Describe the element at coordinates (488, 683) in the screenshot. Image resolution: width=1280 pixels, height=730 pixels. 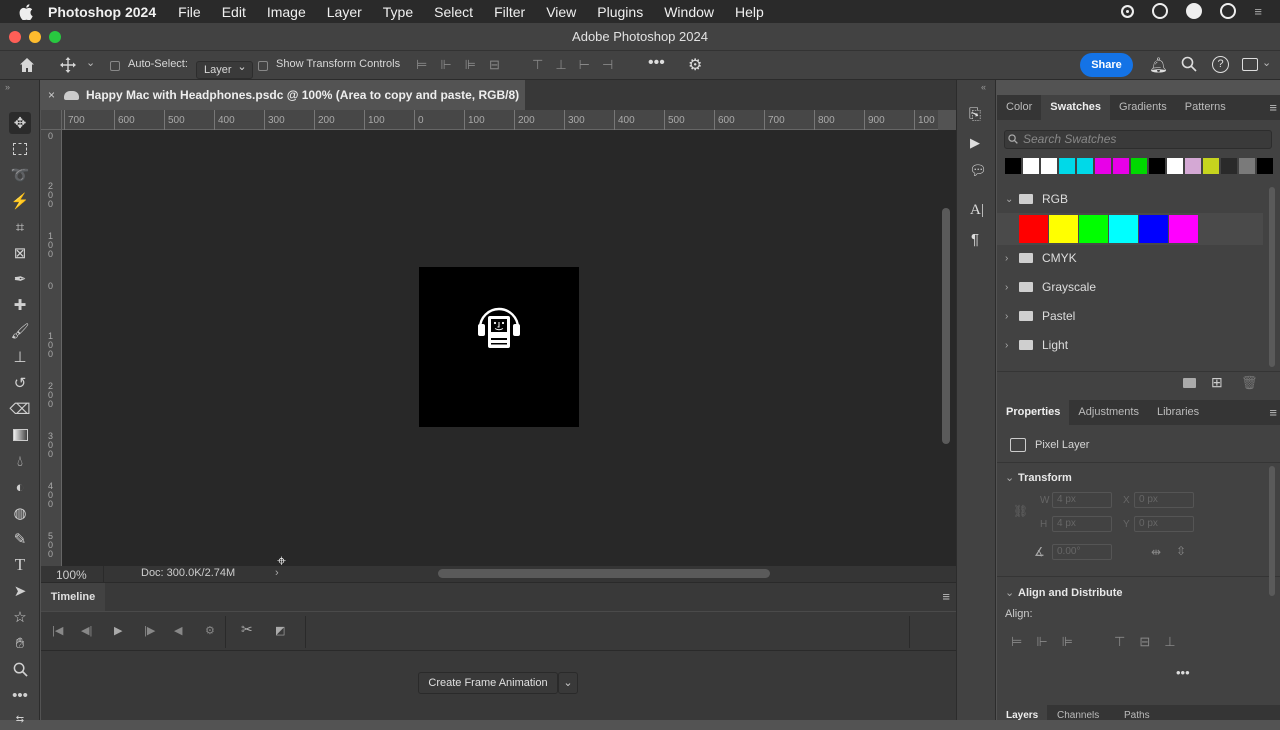
I see `create-frame-animation-button: Create Frame Animation` at that location.